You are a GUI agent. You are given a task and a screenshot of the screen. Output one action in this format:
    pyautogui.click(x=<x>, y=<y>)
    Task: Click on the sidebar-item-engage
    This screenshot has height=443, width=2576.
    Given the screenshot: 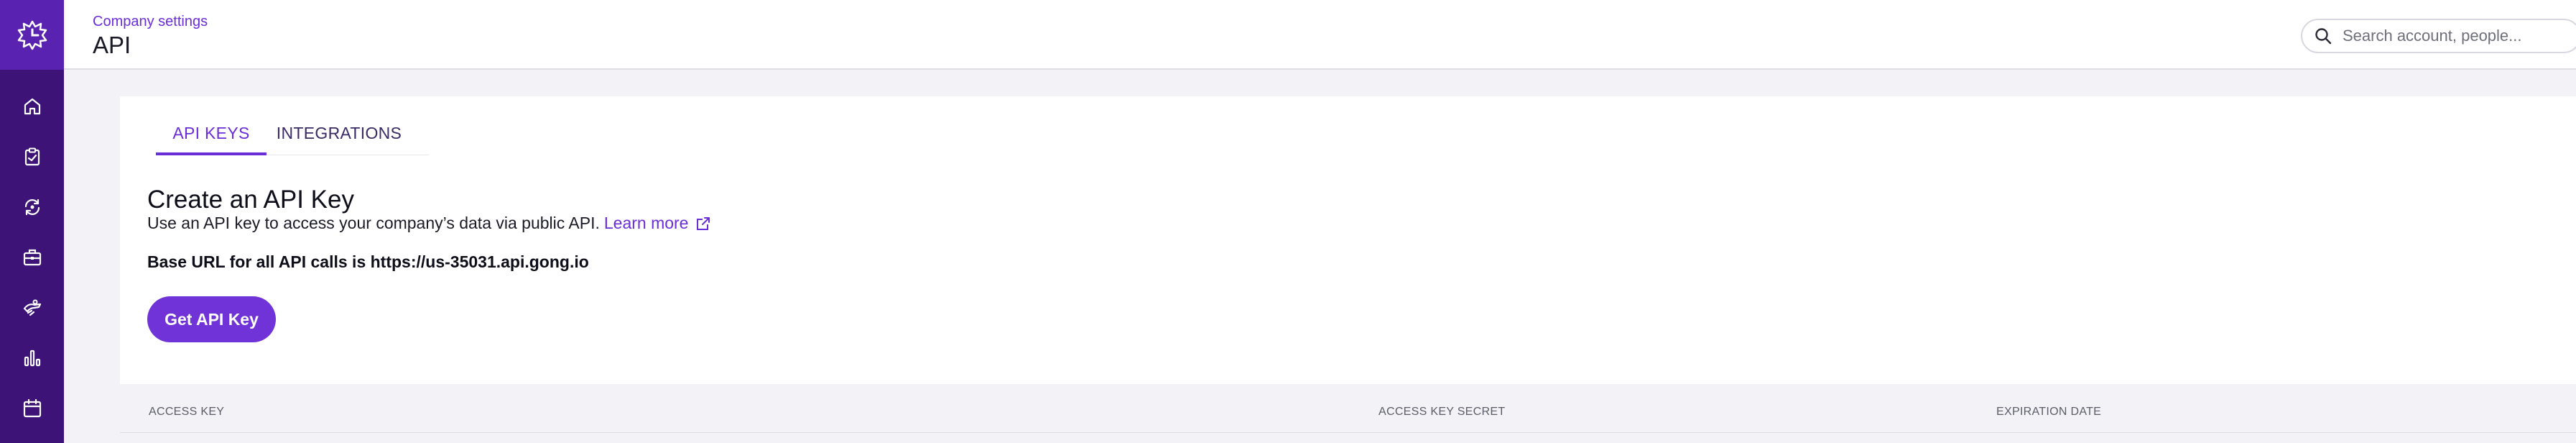 What is the action you would take?
    pyautogui.click(x=32, y=207)
    